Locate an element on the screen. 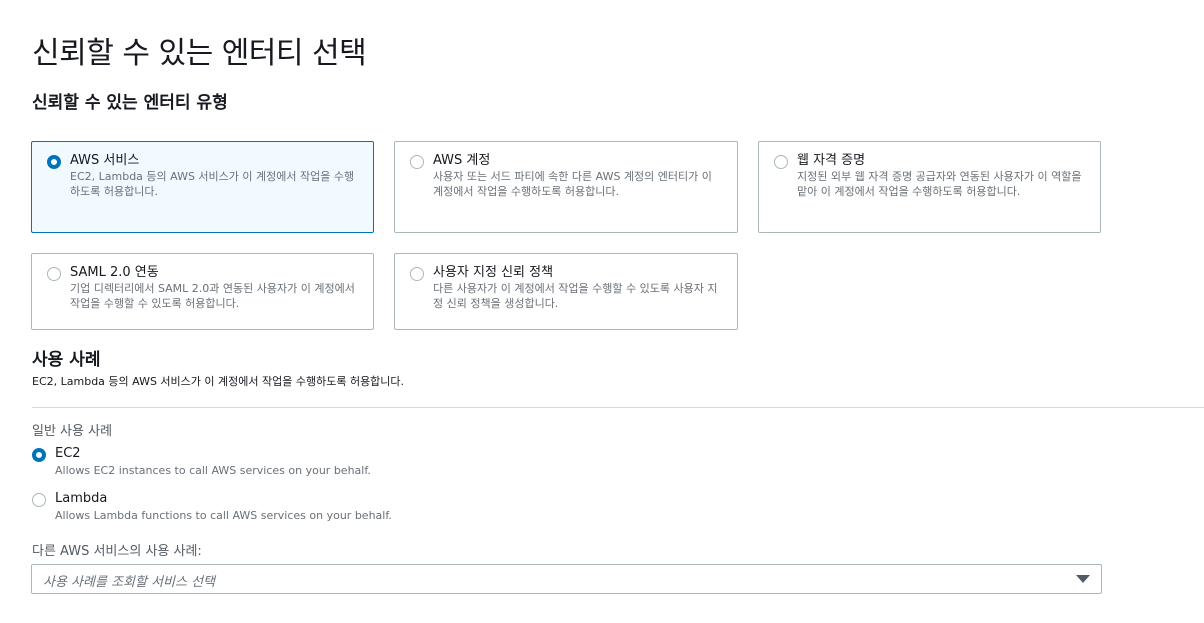 Image resolution: width=1204 pixels, height=623 pixels. common-use-cases-label: 일반 사용 사례 is located at coordinates (72, 431).